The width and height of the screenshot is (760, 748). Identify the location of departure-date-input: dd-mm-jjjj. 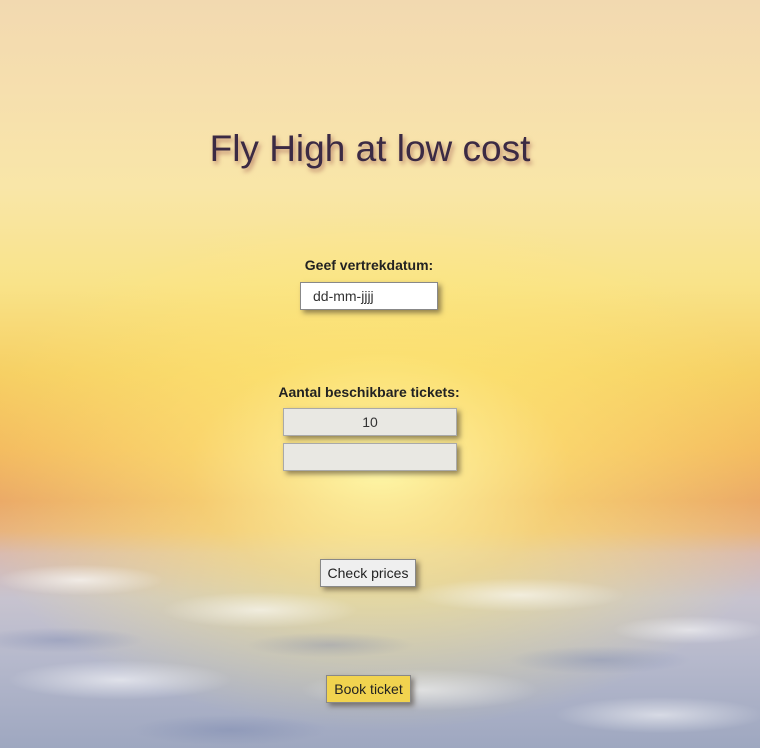
(369, 296).